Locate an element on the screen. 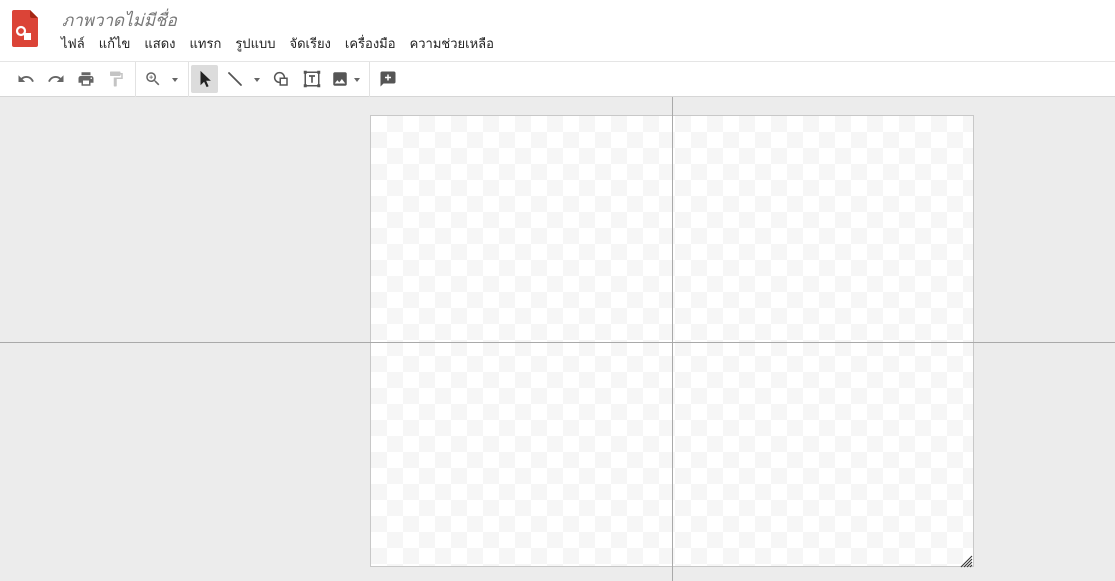 The width and height of the screenshot is (1115, 581). add-comment-icon is located at coordinates (388, 79).